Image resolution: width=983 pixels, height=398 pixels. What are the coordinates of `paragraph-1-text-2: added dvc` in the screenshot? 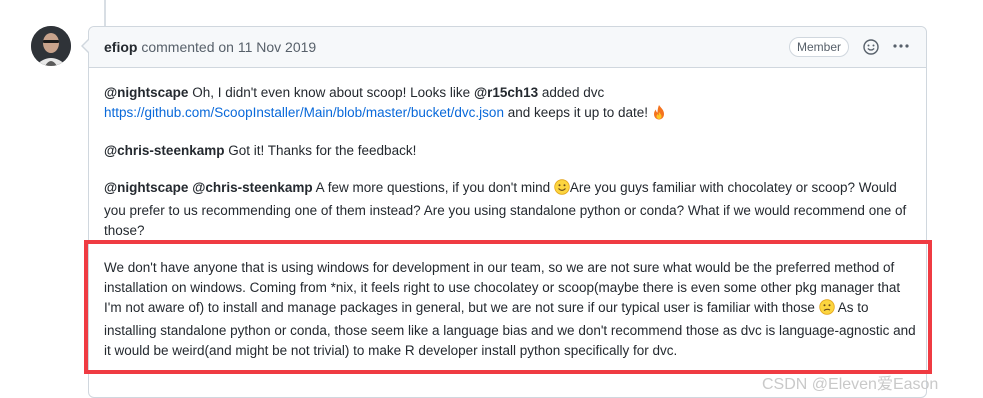 It's located at (571, 92).